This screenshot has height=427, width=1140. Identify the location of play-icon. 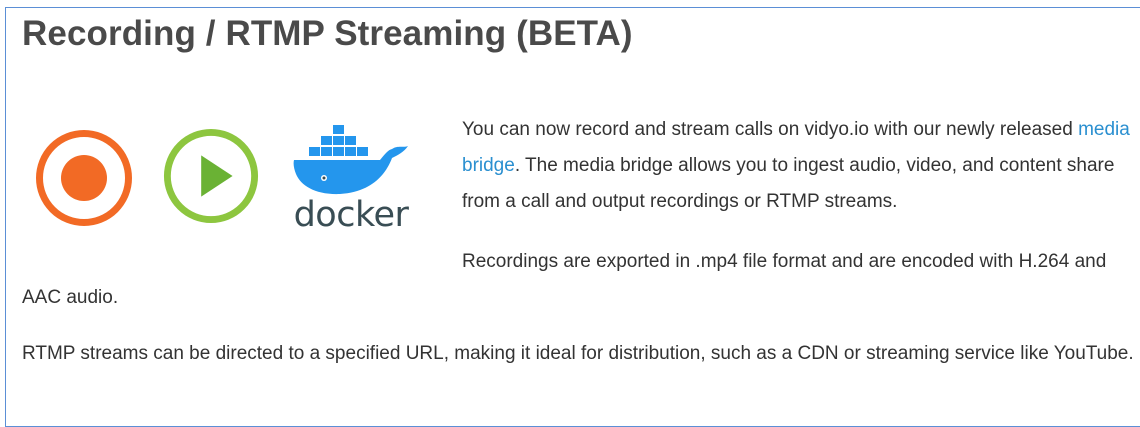
(211, 176).